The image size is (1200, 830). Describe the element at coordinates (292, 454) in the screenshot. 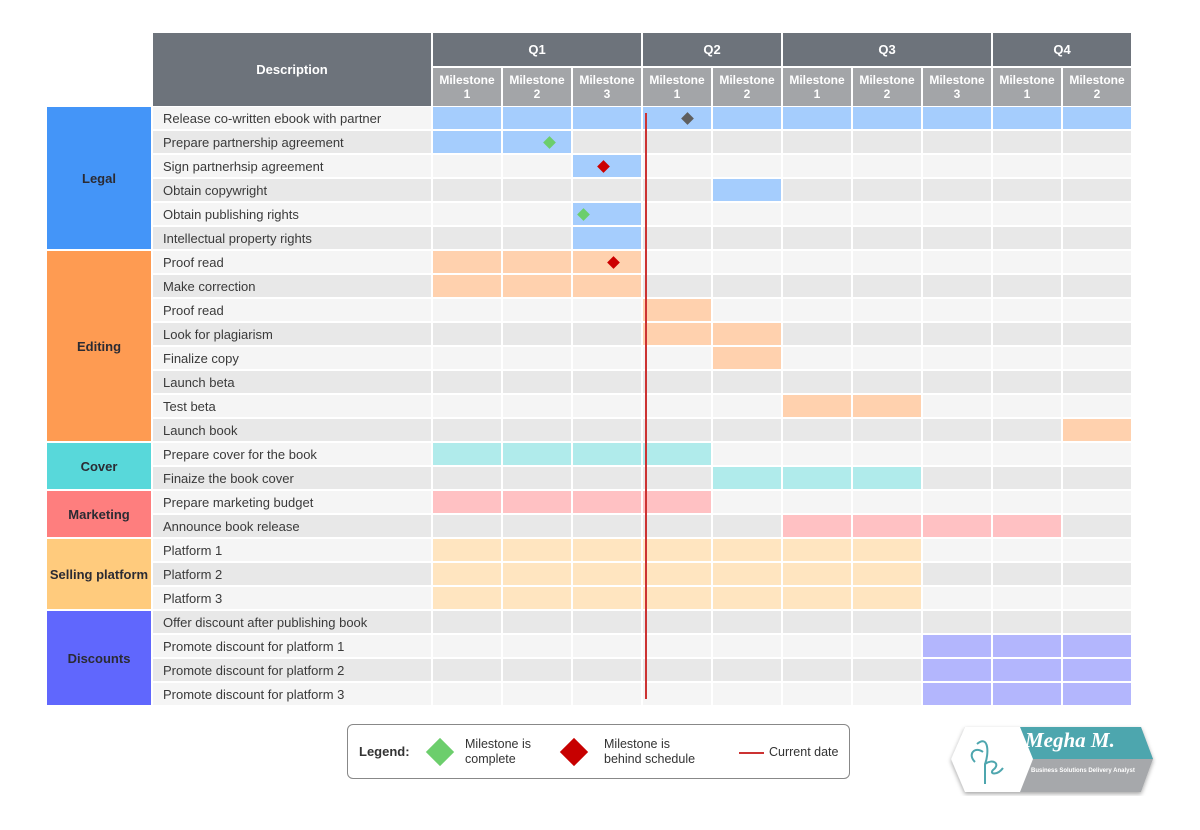

I see `task-description: Prepare cover for the book` at that location.